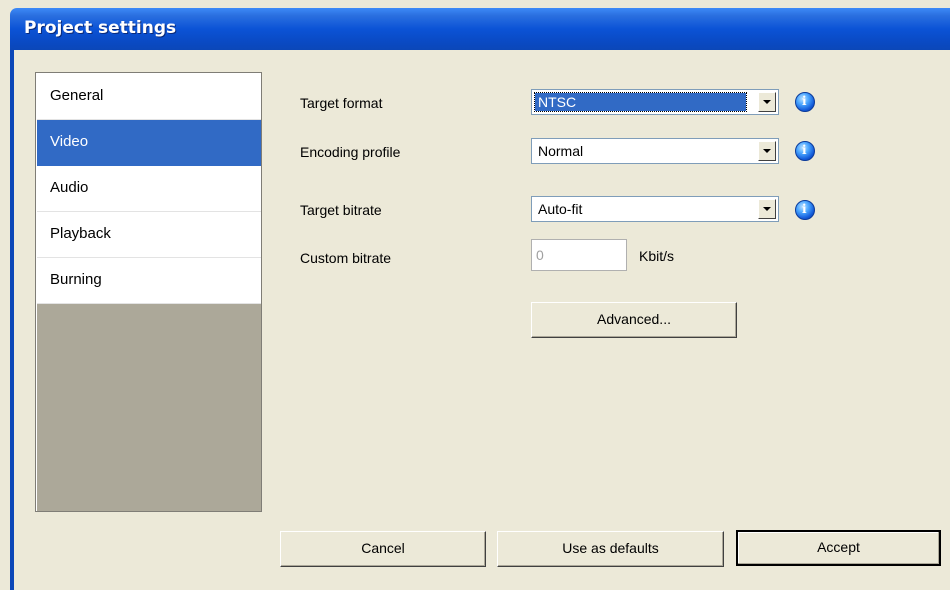 The height and width of the screenshot is (590, 950). Describe the element at coordinates (76, 279) in the screenshot. I see `sidebar-item-label: Burning` at that location.